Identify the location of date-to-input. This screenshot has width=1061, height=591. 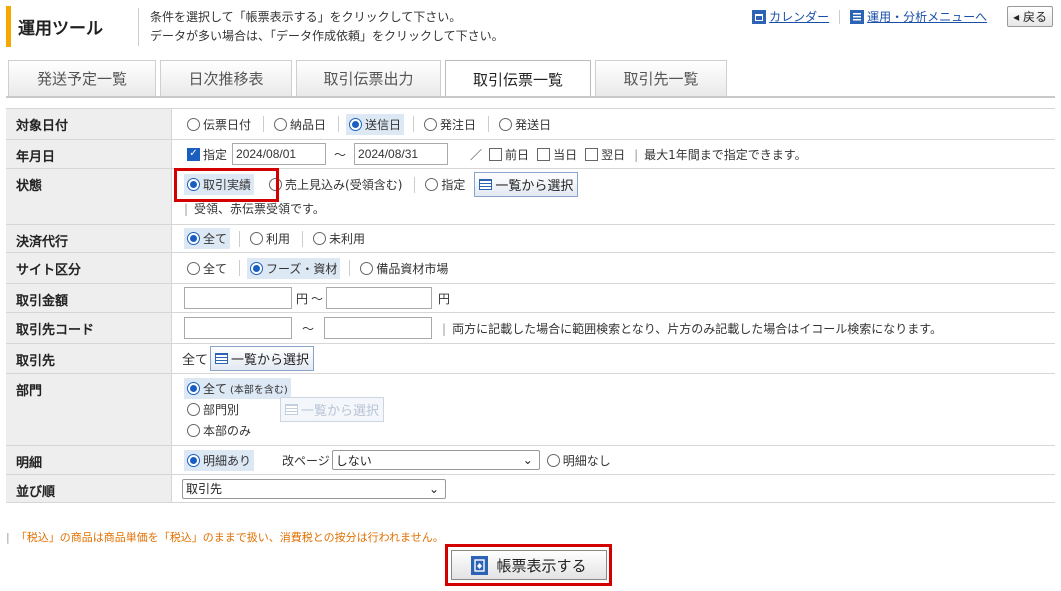
(401, 154).